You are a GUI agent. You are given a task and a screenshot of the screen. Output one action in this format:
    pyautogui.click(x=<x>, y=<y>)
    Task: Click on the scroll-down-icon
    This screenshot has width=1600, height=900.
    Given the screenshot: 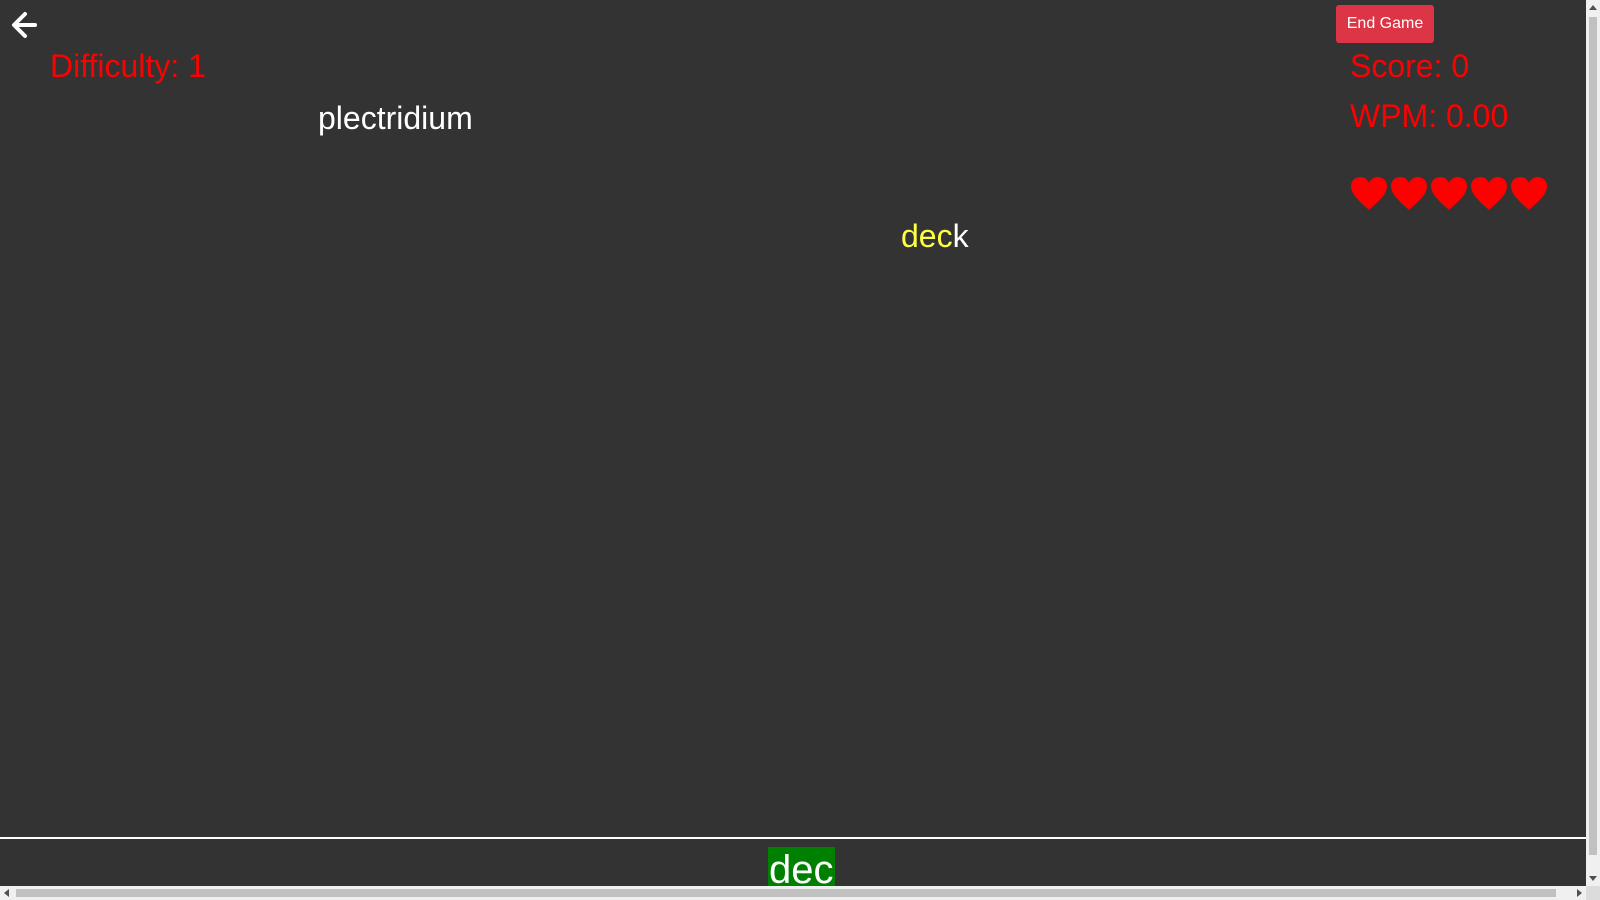 What is the action you would take?
    pyautogui.click(x=1593, y=878)
    